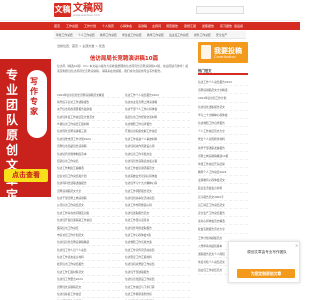  I want to click on subnav-item: 教学工作总结, so click(155, 35).